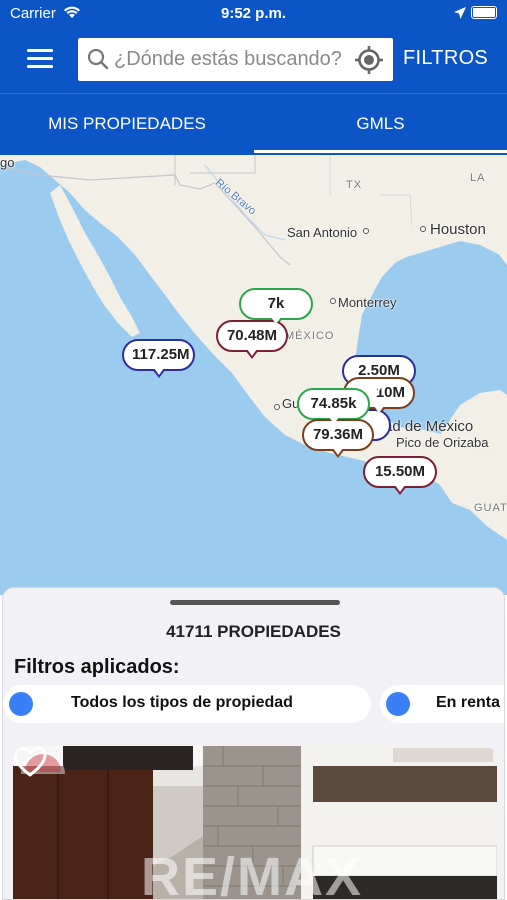 This screenshot has height=900, width=507. Describe the element at coordinates (490, 508) in the screenshot. I see `map-label-guat: GUAT` at that location.